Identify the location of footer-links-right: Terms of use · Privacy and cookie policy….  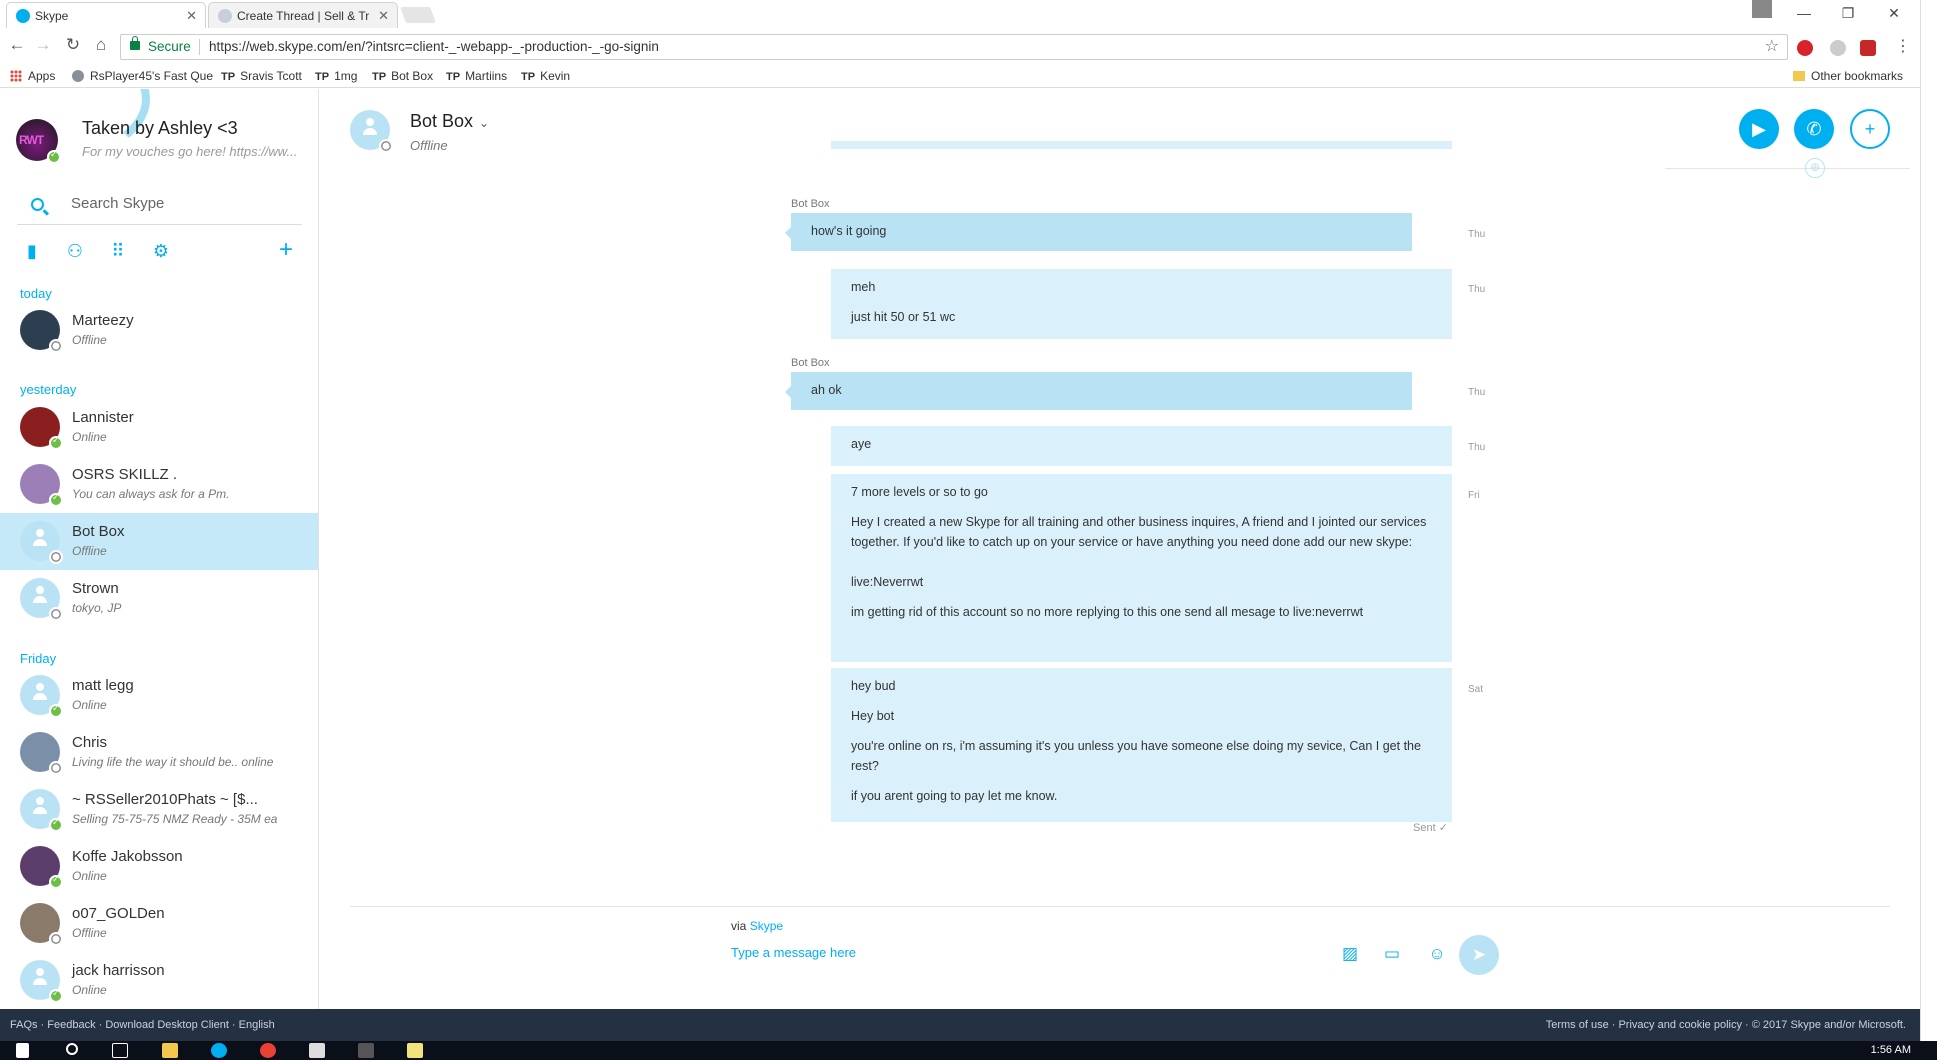
(1726, 1025).